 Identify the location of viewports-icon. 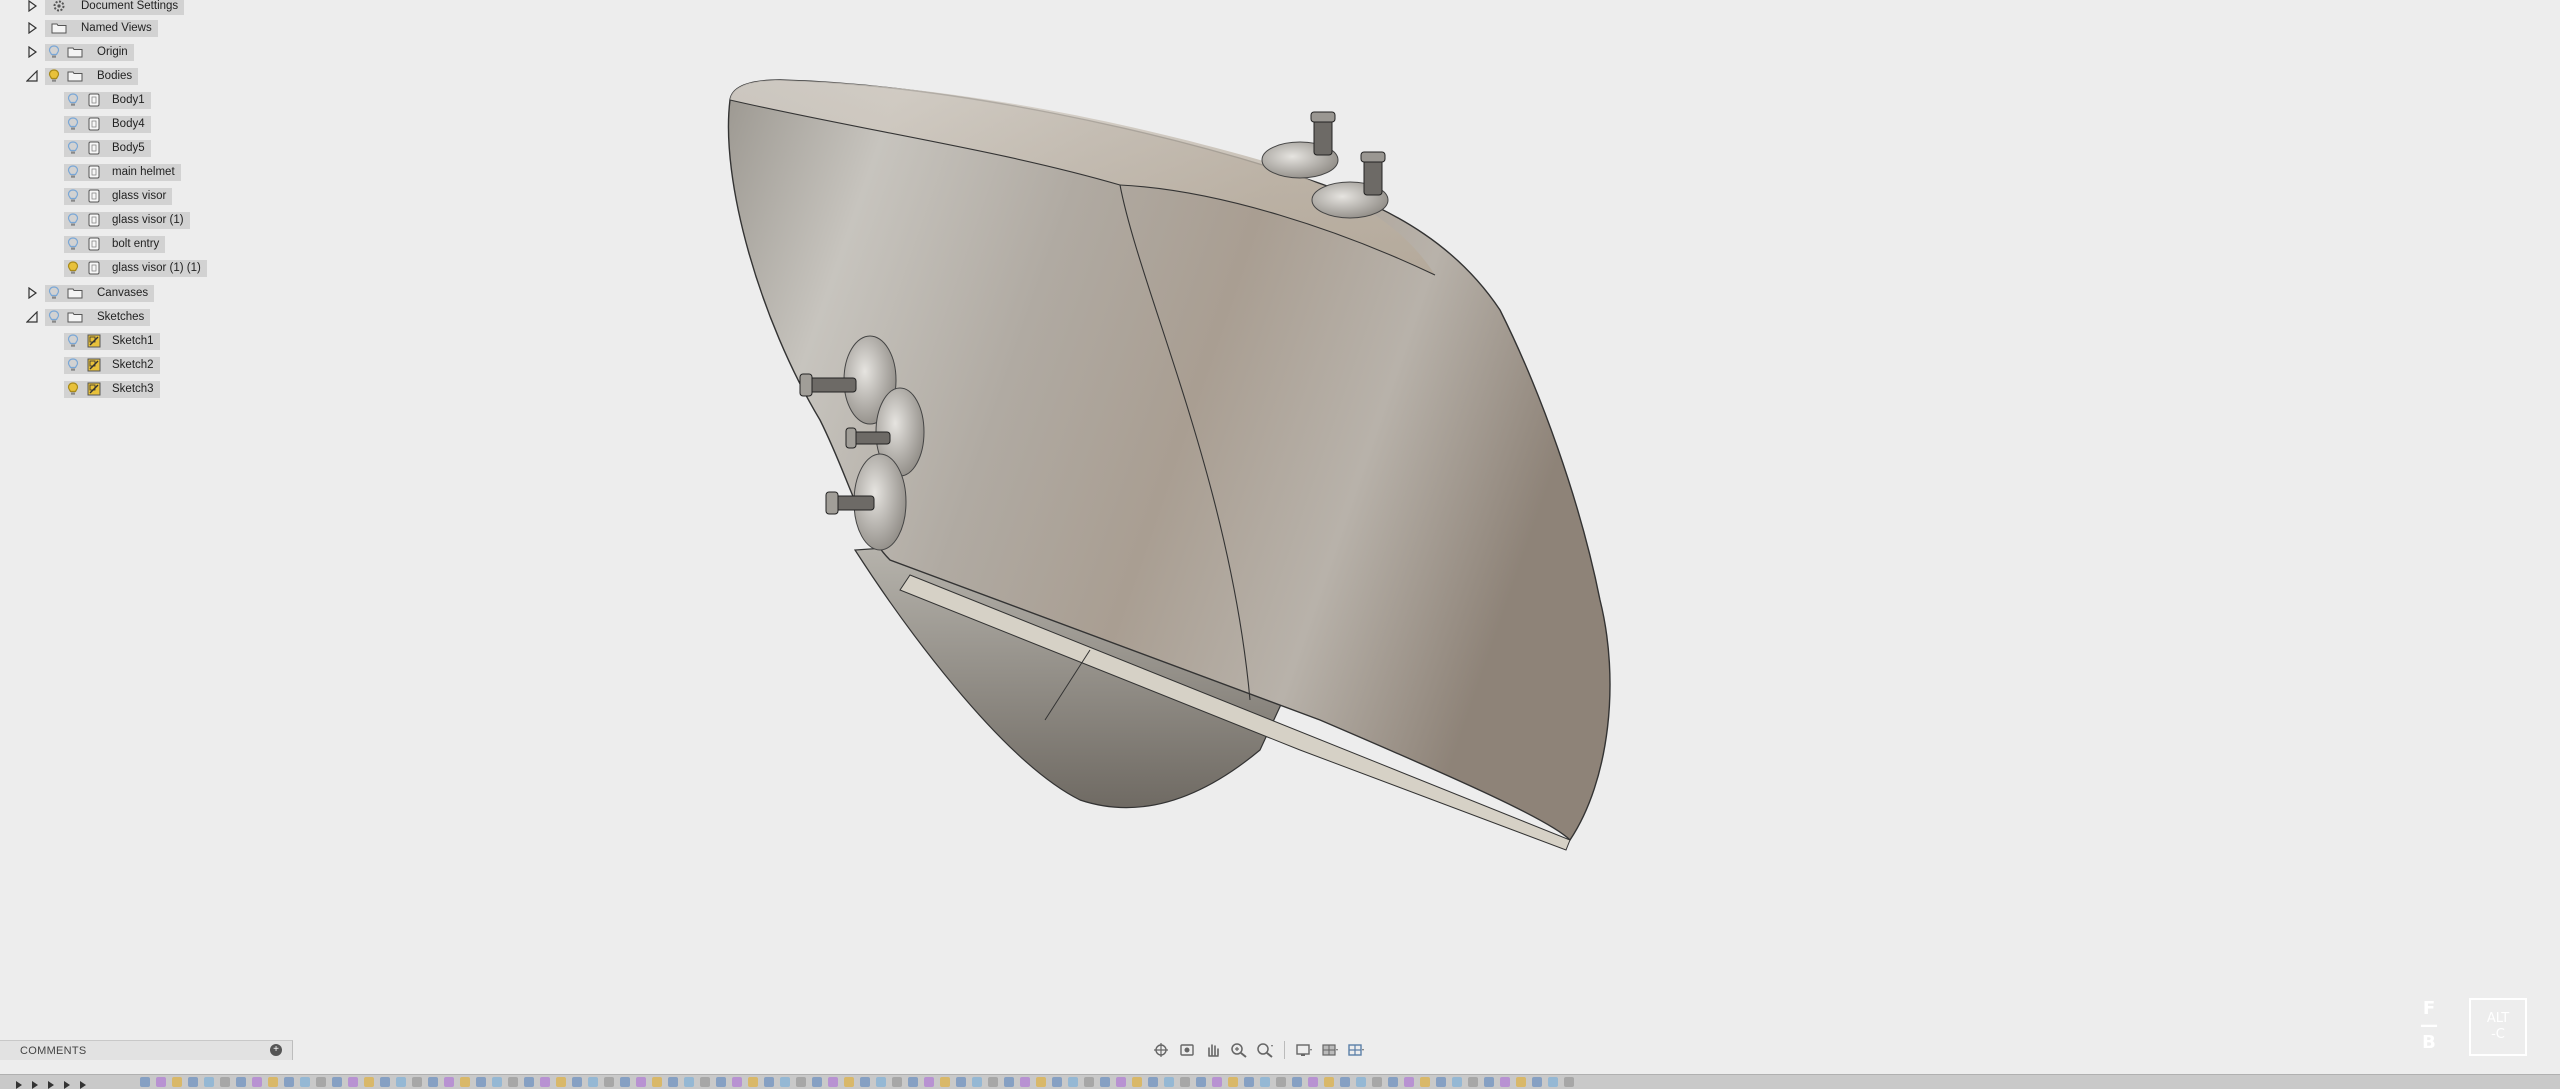
(1356, 1050).